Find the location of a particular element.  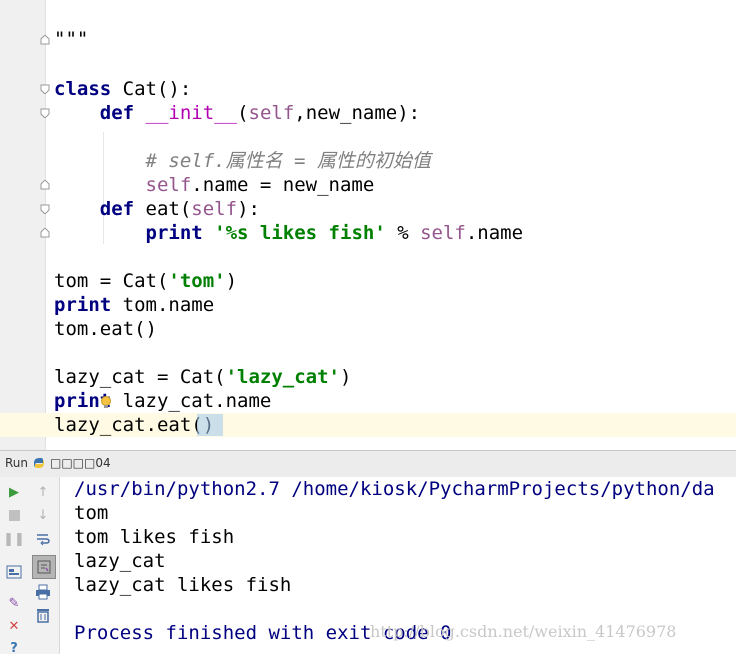

code-token: __init__ is located at coordinates (191, 113).